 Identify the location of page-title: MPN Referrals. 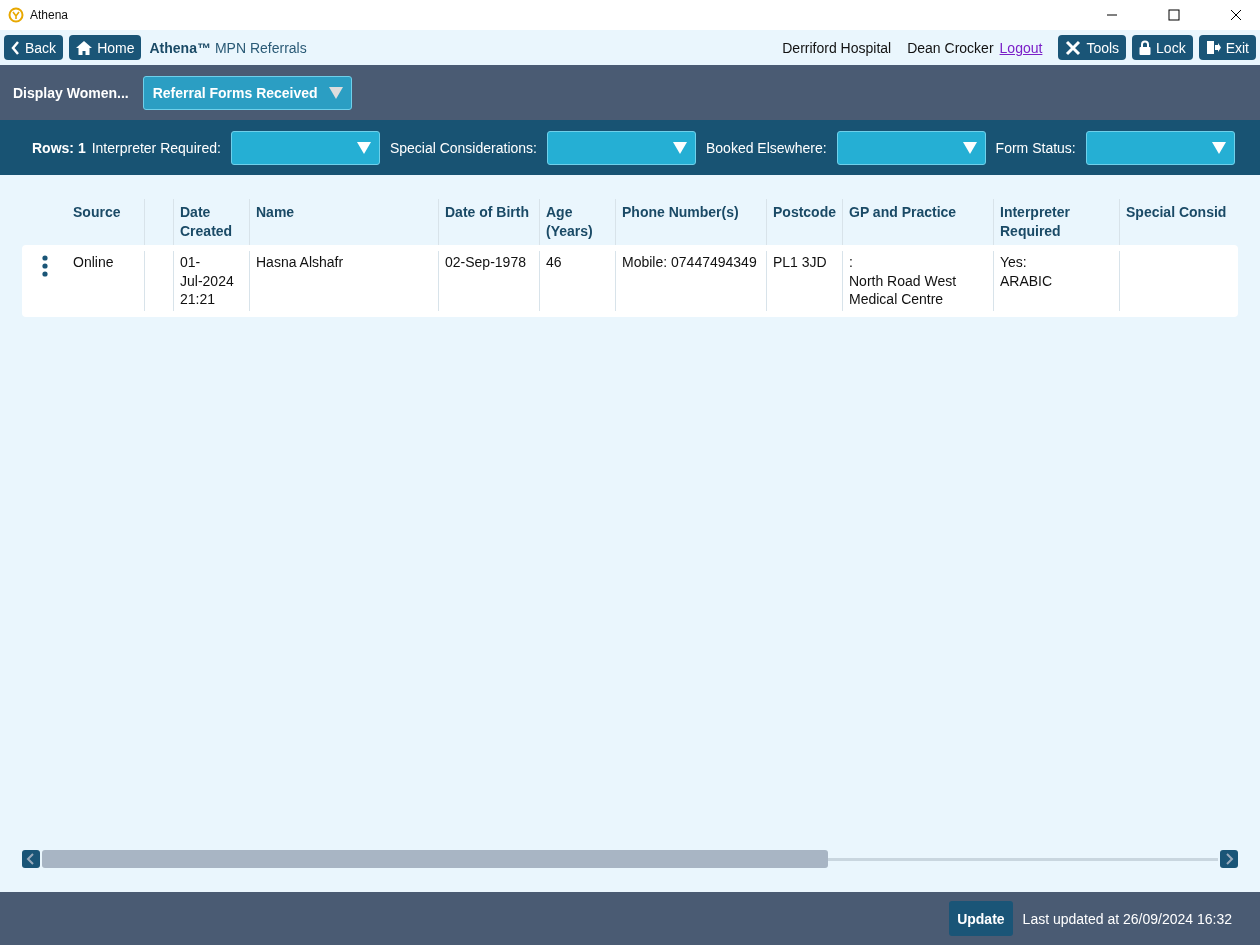
(260, 47).